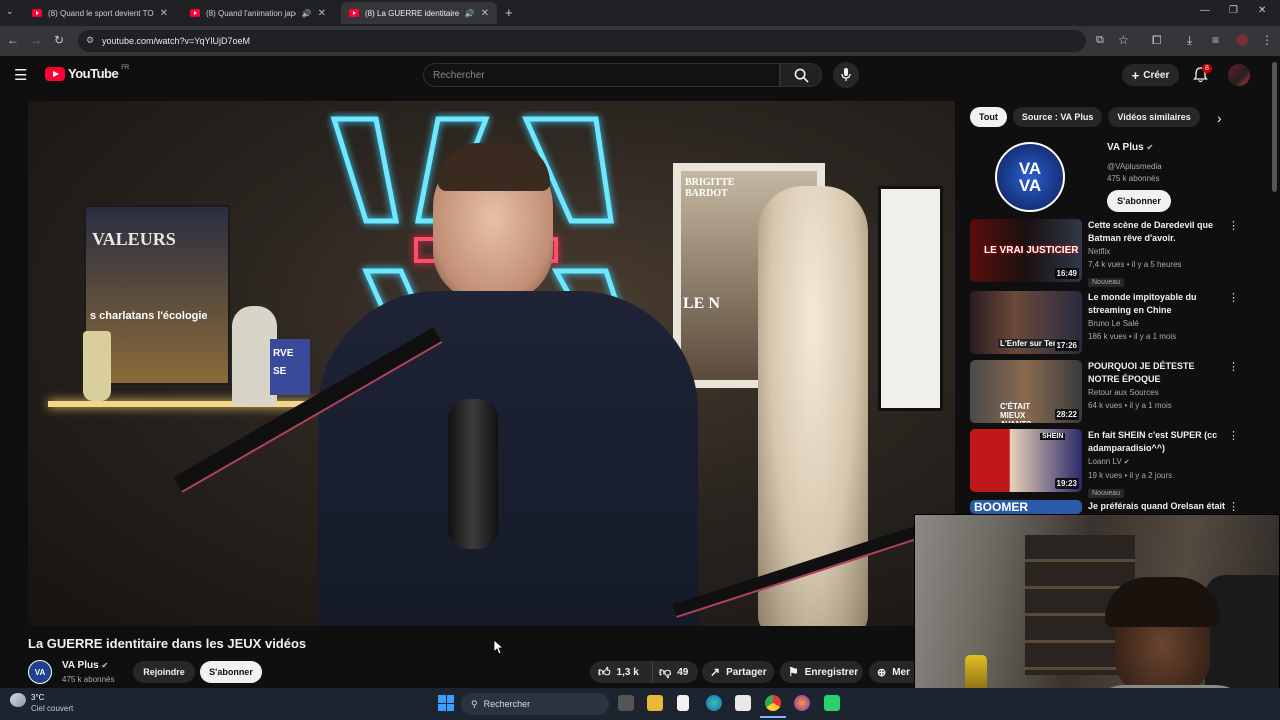 This screenshot has height=720, width=1280. What do you see at coordinates (1205, 10) in the screenshot?
I see `minimize-icon: —` at bounding box center [1205, 10].